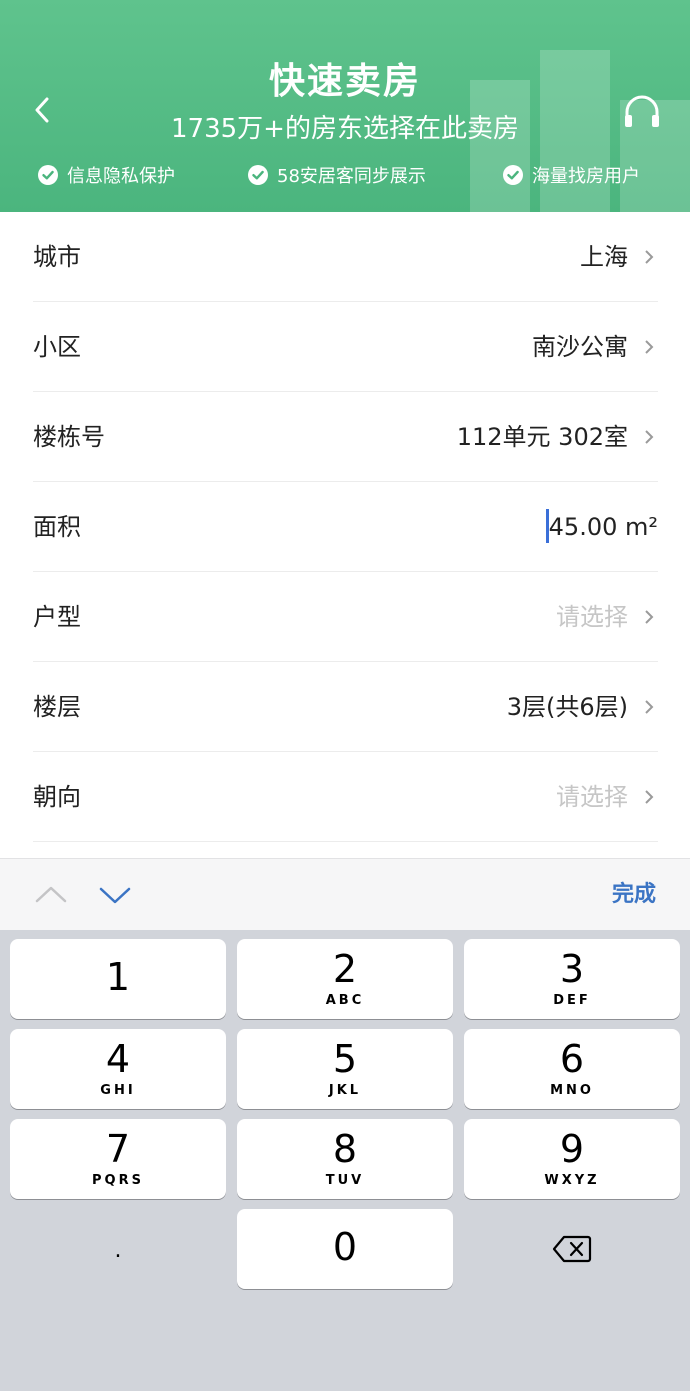 The image size is (690, 1391). What do you see at coordinates (580, 347) in the screenshot?
I see `field-value: 南沙公寓` at bounding box center [580, 347].